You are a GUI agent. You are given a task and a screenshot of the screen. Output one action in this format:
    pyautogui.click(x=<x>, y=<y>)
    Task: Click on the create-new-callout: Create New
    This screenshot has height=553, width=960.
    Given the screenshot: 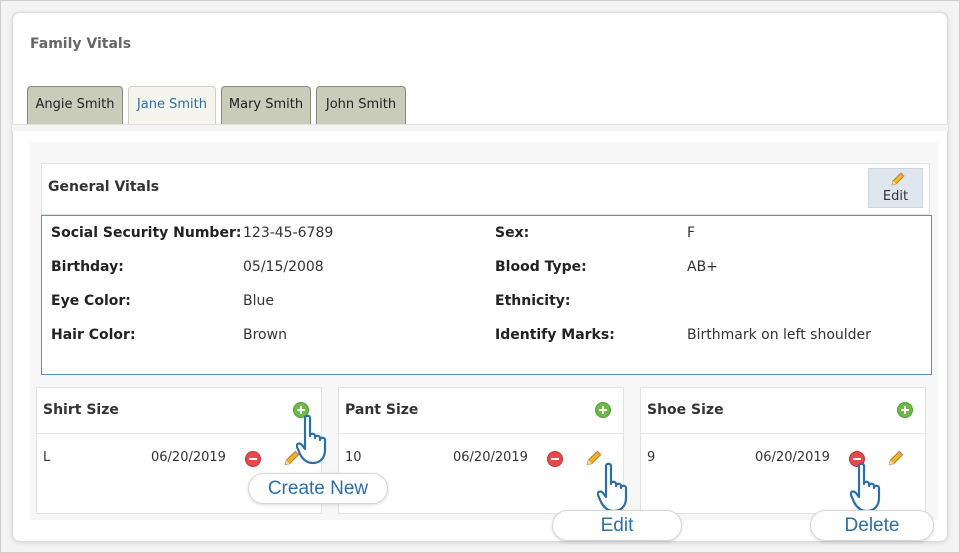 What is the action you would take?
    pyautogui.click(x=318, y=488)
    